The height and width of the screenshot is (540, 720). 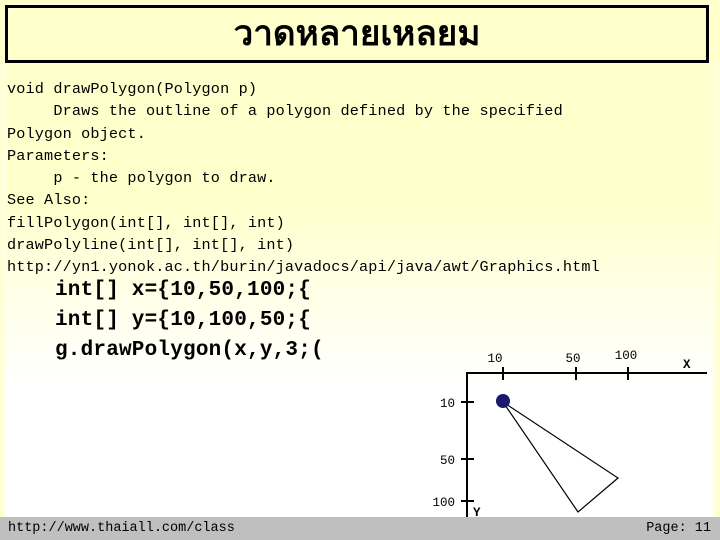 I want to click on y-tick-label-100: 100, so click(x=443, y=503).